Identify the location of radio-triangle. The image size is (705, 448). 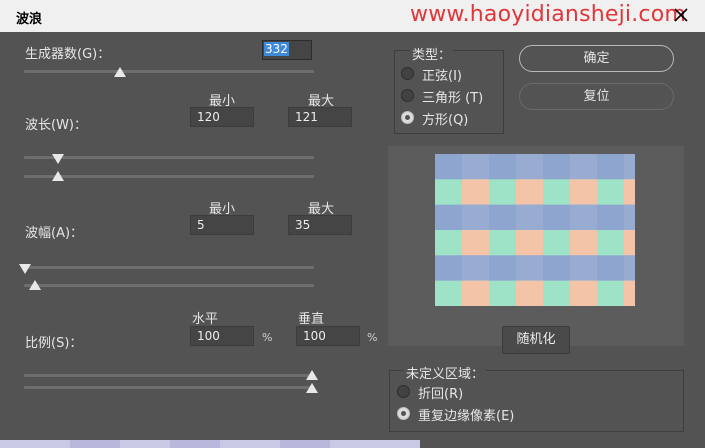
(407, 95).